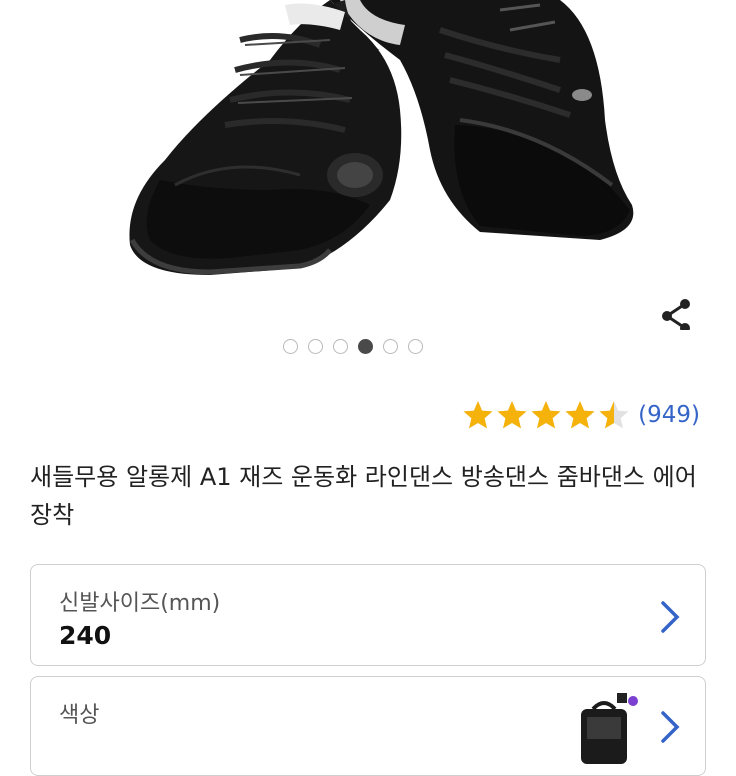 The height and width of the screenshot is (776, 736). I want to click on star-rating, so click(546, 415).